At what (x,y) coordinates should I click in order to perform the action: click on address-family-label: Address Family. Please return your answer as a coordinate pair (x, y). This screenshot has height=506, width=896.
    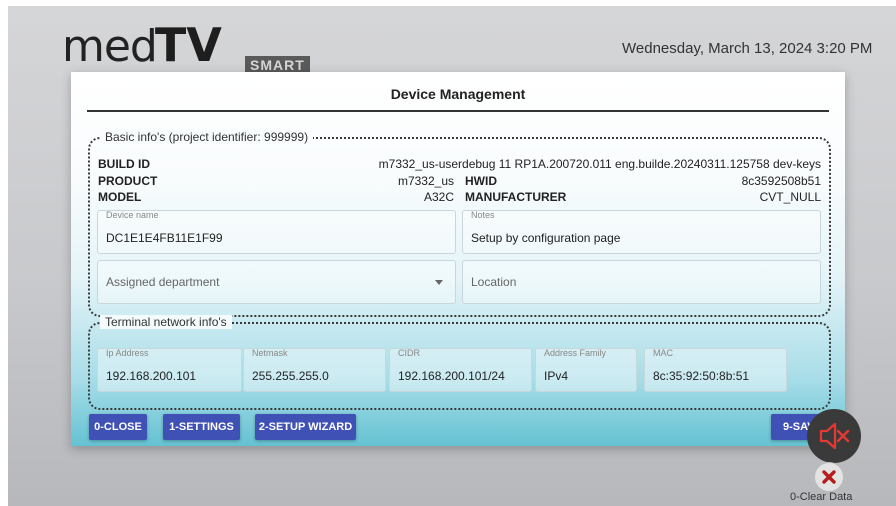
    Looking at the image, I should click on (575, 353).